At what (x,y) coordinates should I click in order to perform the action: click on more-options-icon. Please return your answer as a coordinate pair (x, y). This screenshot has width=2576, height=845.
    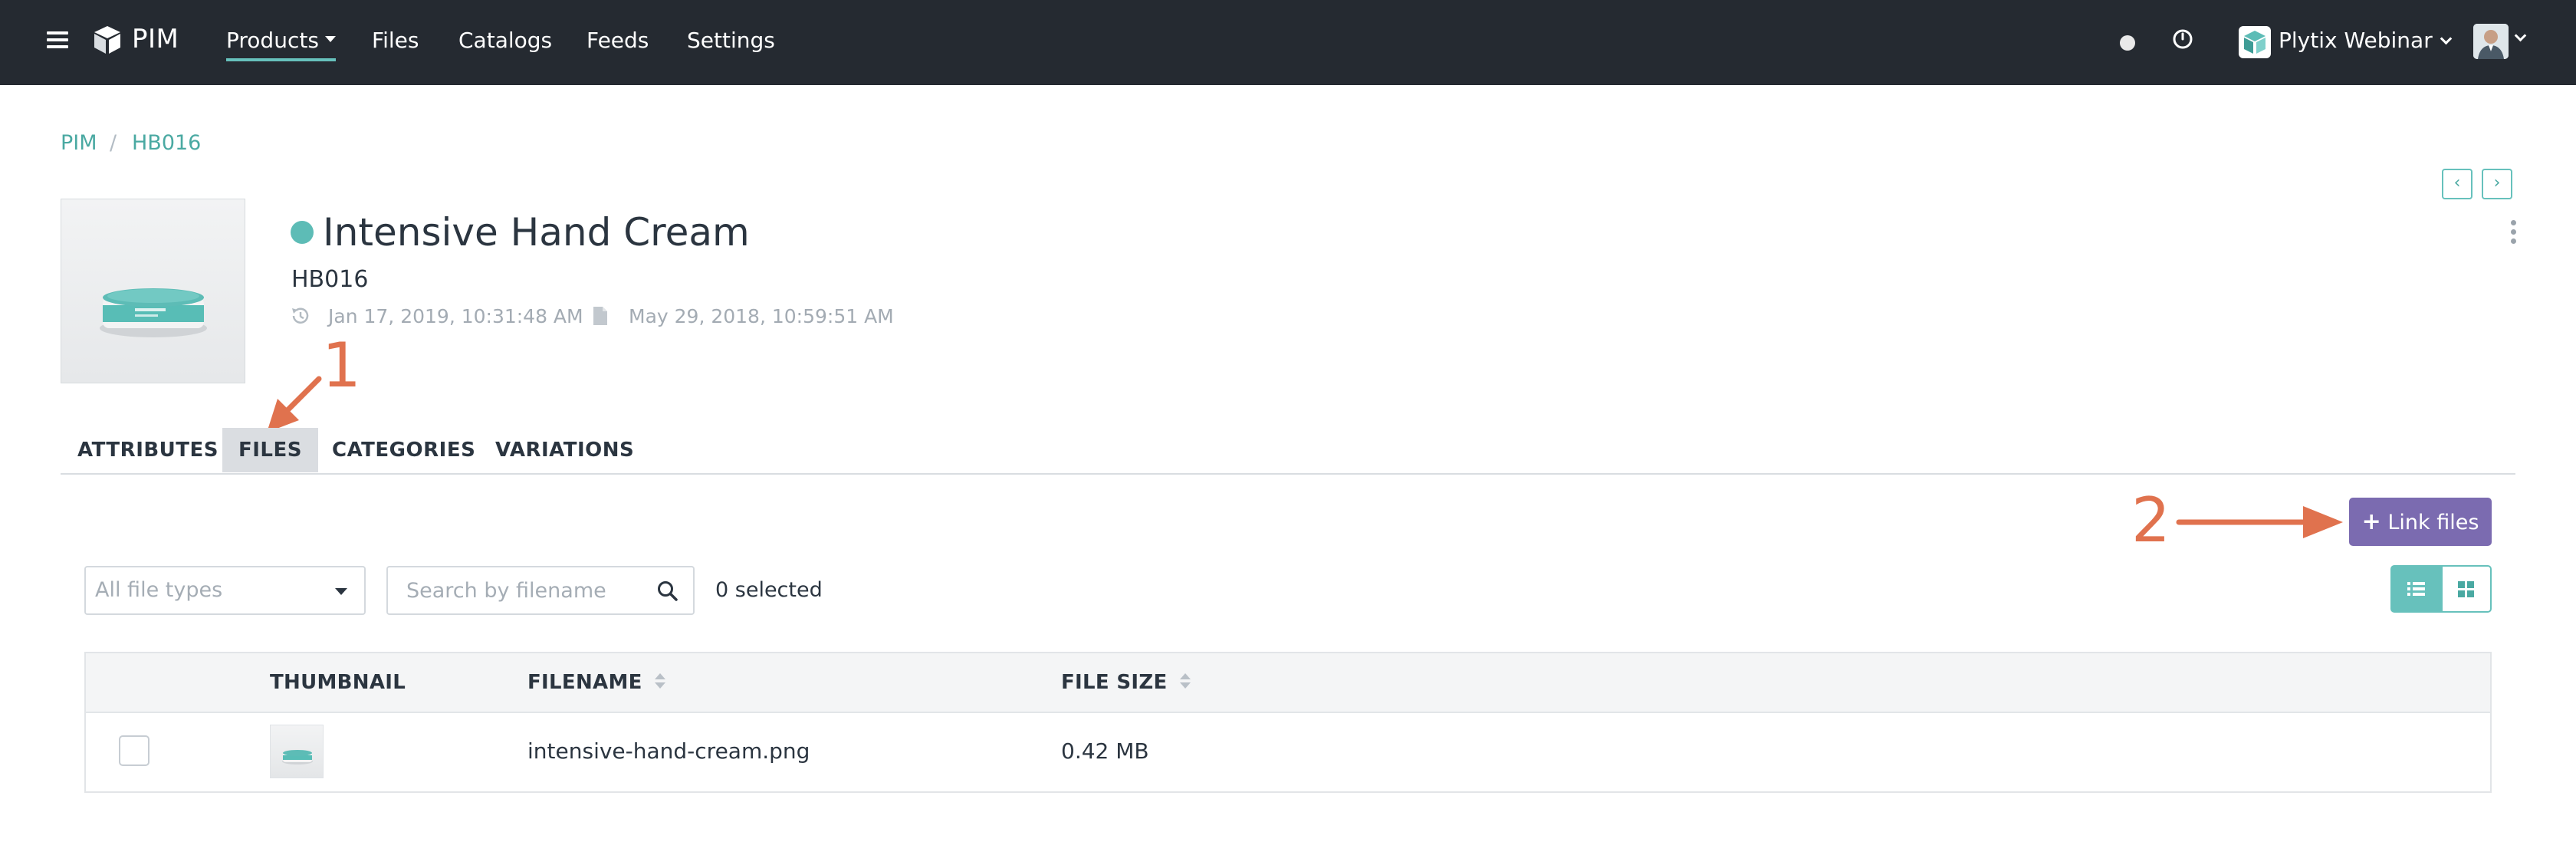
    Looking at the image, I should click on (2513, 232).